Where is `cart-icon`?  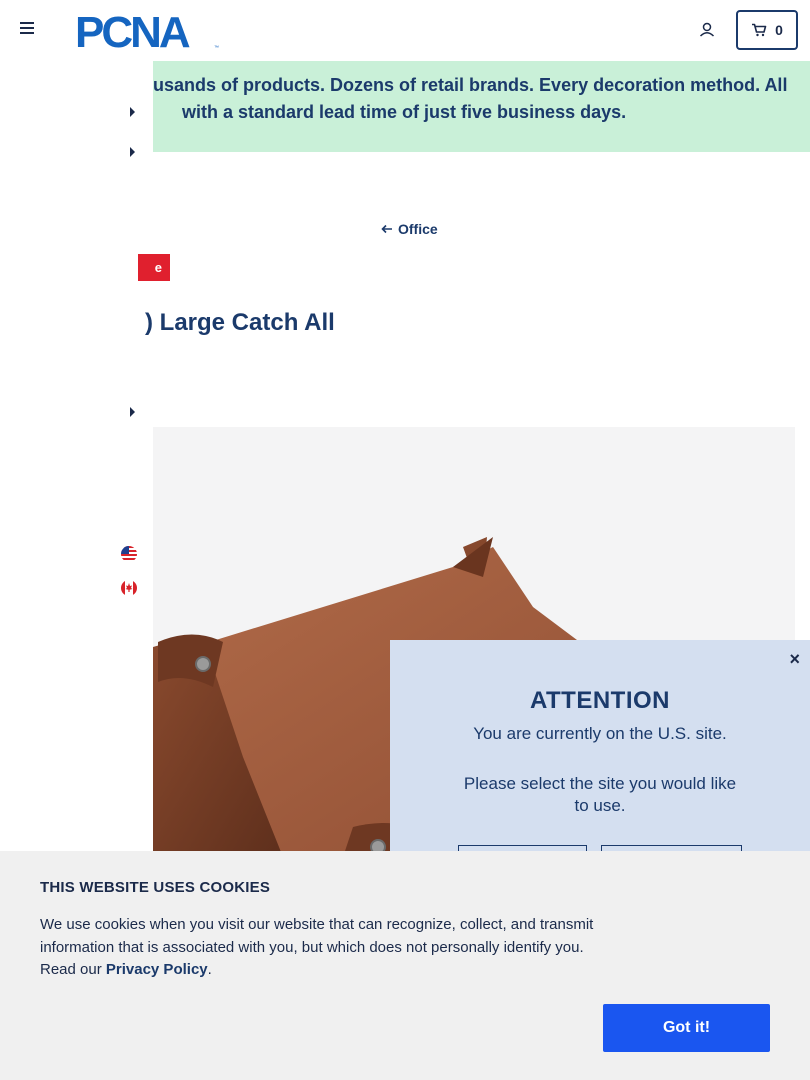 cart-icon is located at coordinates (759, 30).